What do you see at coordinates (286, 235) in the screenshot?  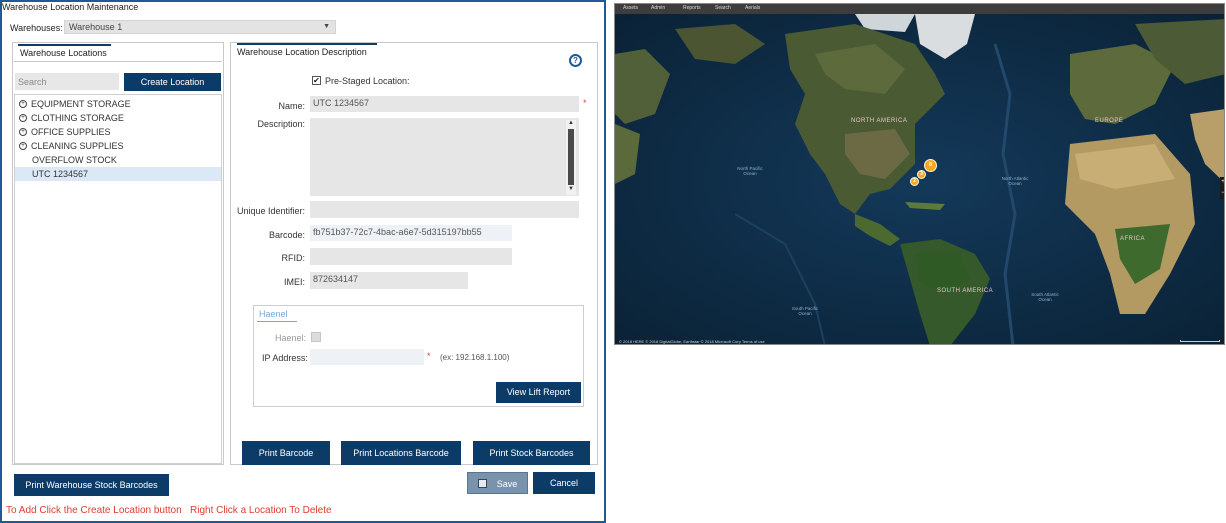 I see `barcode-label: Barcode:` at bounding box center [286, 235].